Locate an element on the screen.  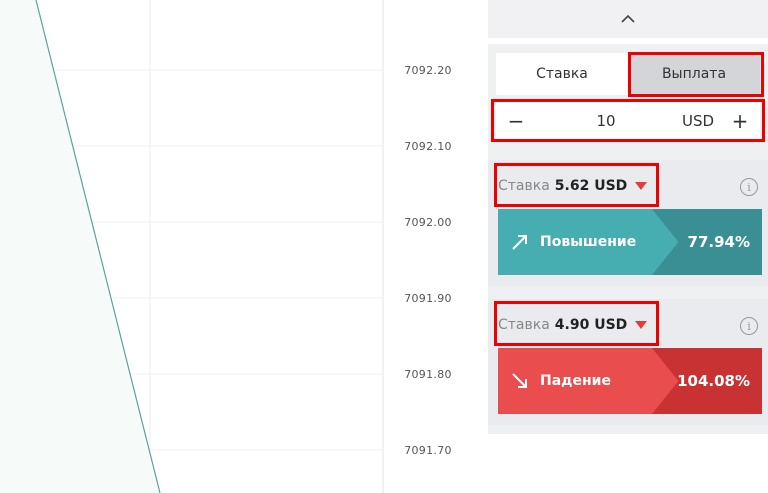
rise-button-label-wrap: Повышение is located at coordinates (583, 242).